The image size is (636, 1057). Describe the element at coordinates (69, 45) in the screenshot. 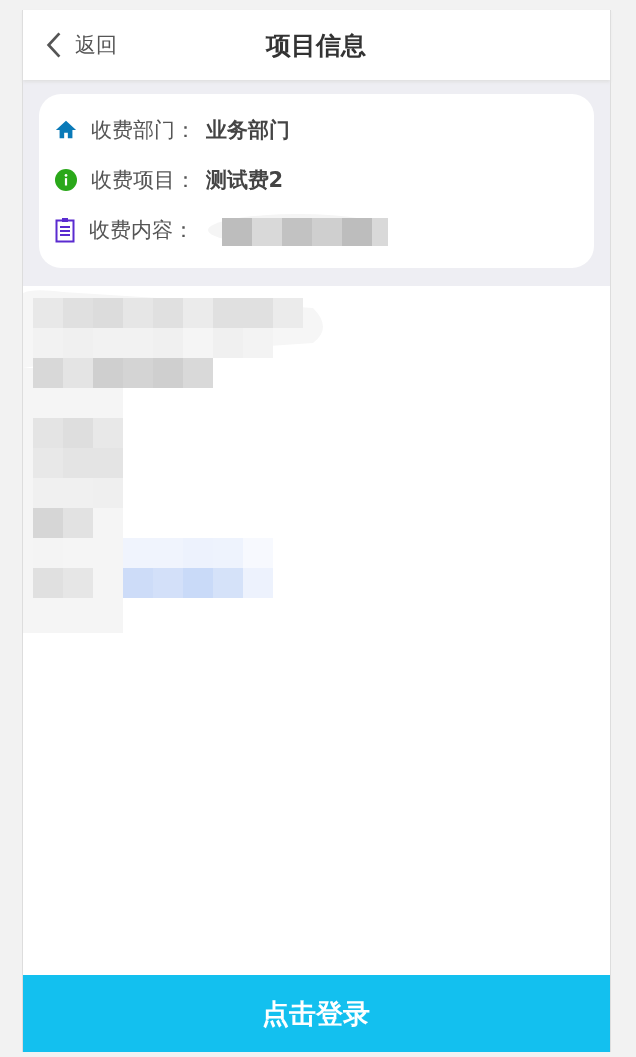

I see `back-button: 返回` at that location.